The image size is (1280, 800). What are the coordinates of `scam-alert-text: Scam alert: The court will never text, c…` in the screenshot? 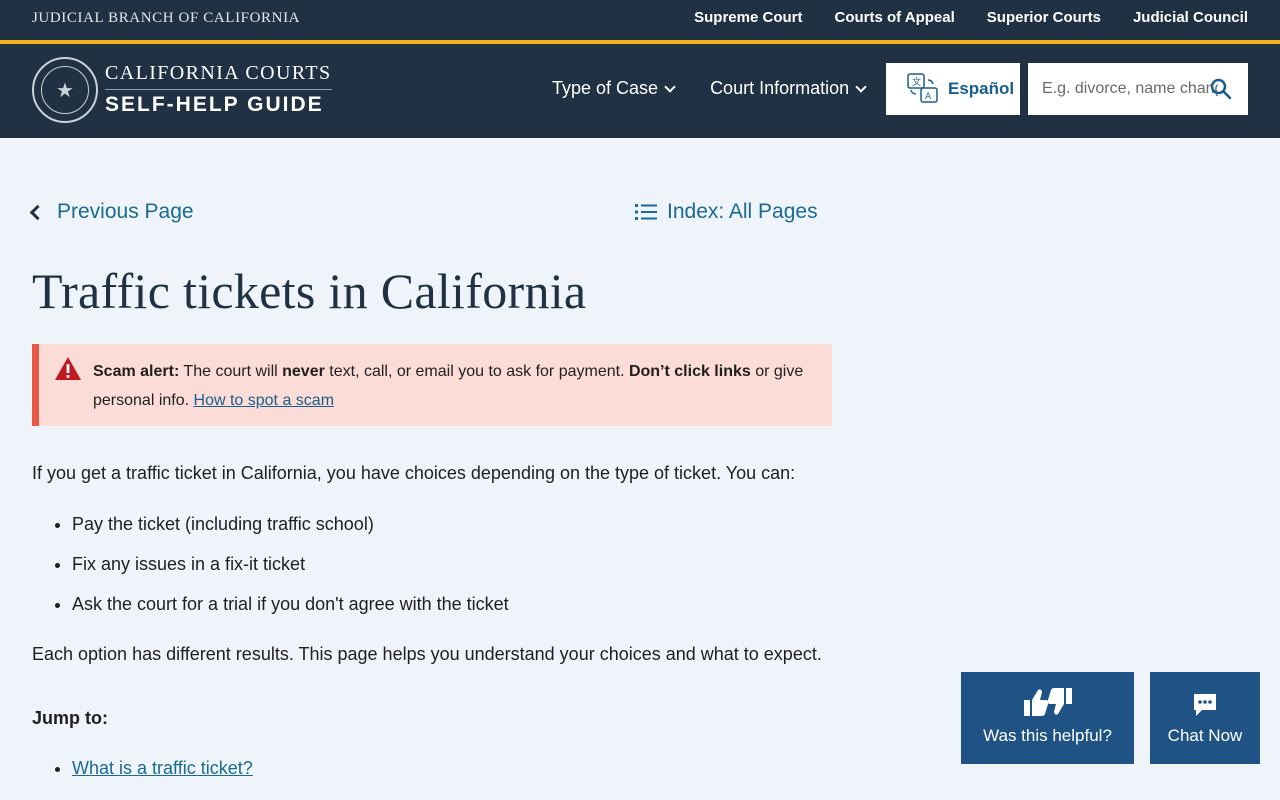 It's located at (453, 386).